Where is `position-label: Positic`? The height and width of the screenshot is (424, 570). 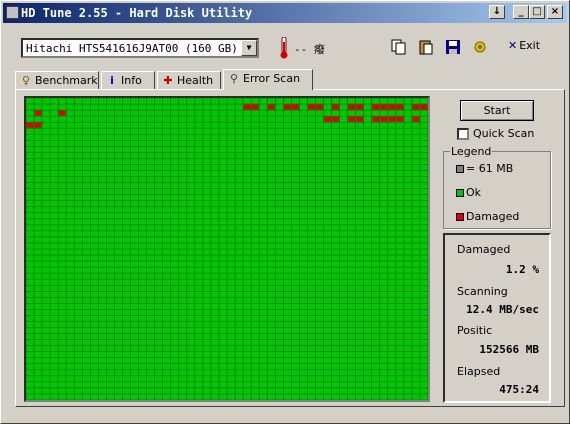 position-label: Positic is located at coordinates (475, 330).